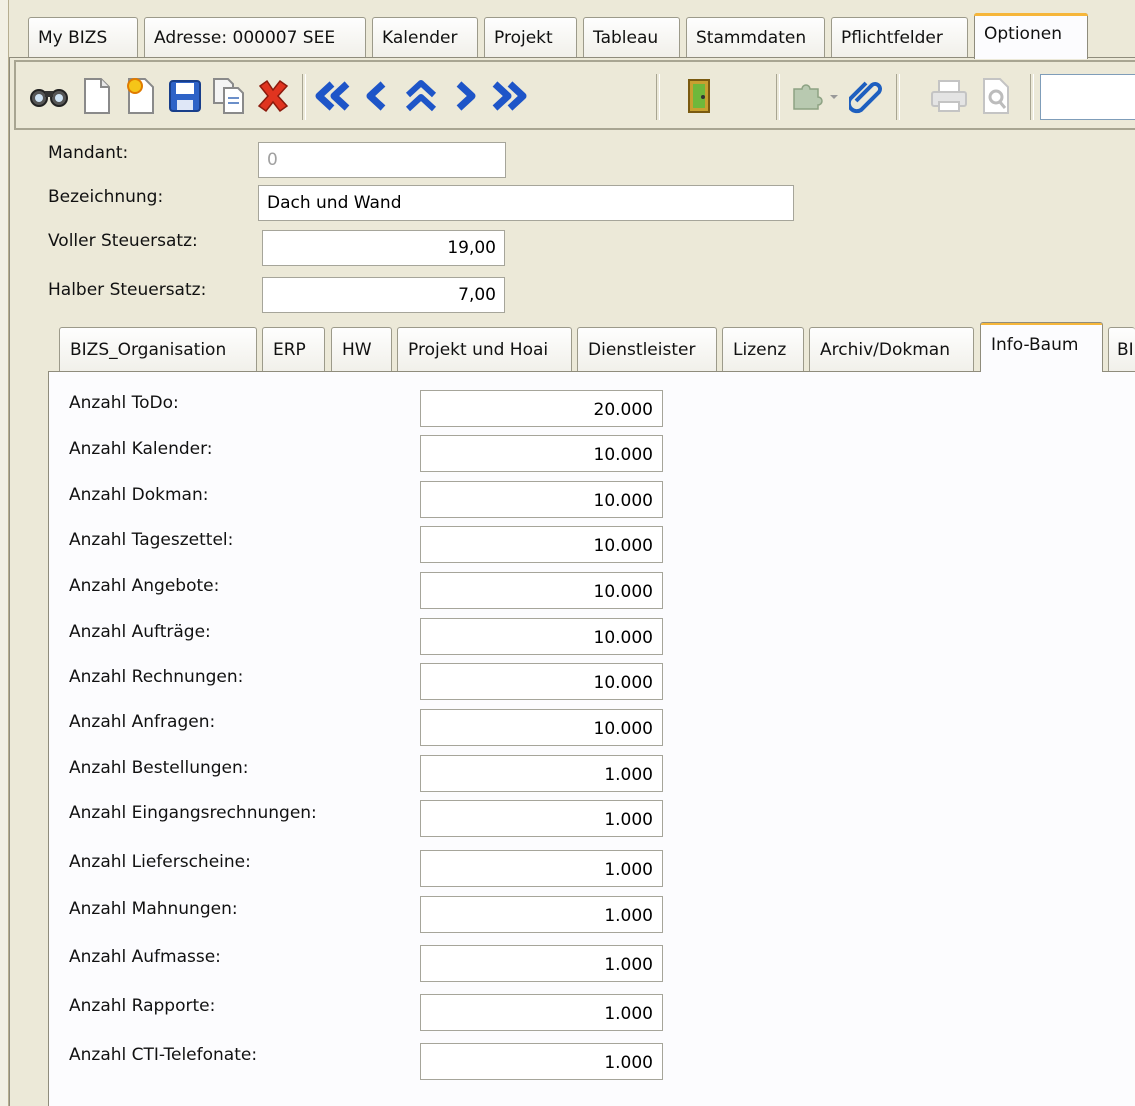 The height and width of the screenshot is (1106, 1135). What do you see at coordinates (83, 37) in the screenshot?
I see `tab-my-bizs: My BIZS` at bounding box center [83, 37].